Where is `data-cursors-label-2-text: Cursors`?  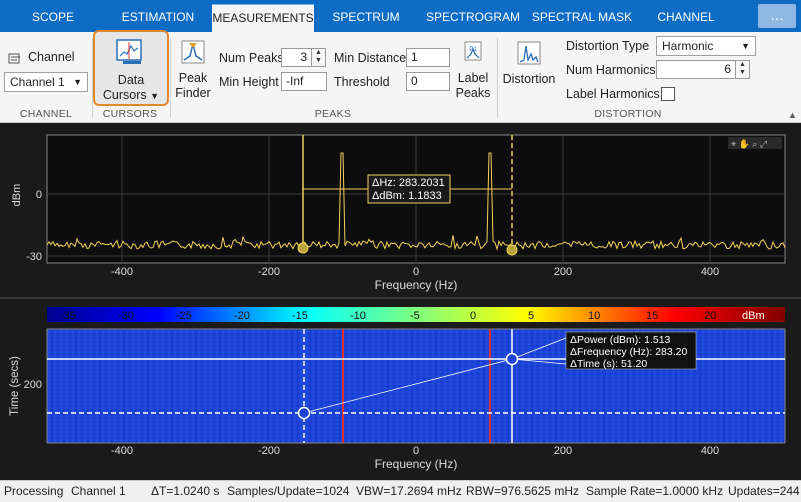 data-cursors-label-2-text: Cursors is located at coordinates (124, 95).